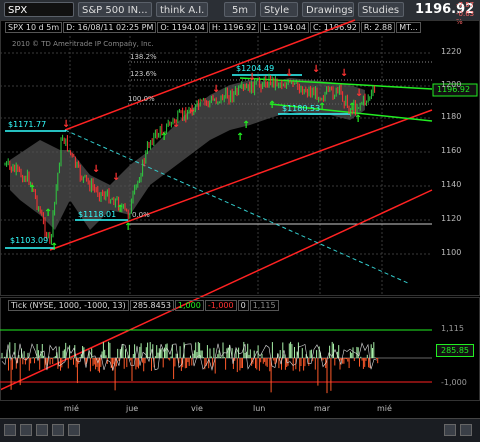  I want to click on expand-icon, so click(466, 430).